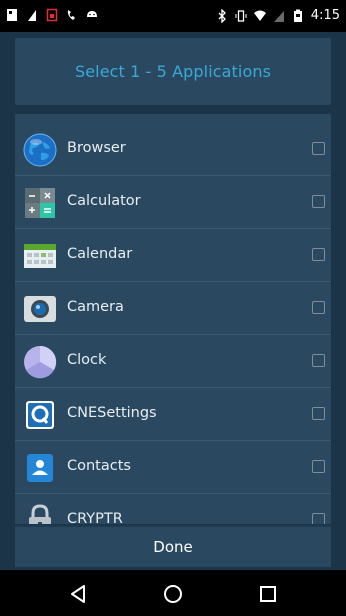  I want to click on app-label: Contacts, so click(99, 466).